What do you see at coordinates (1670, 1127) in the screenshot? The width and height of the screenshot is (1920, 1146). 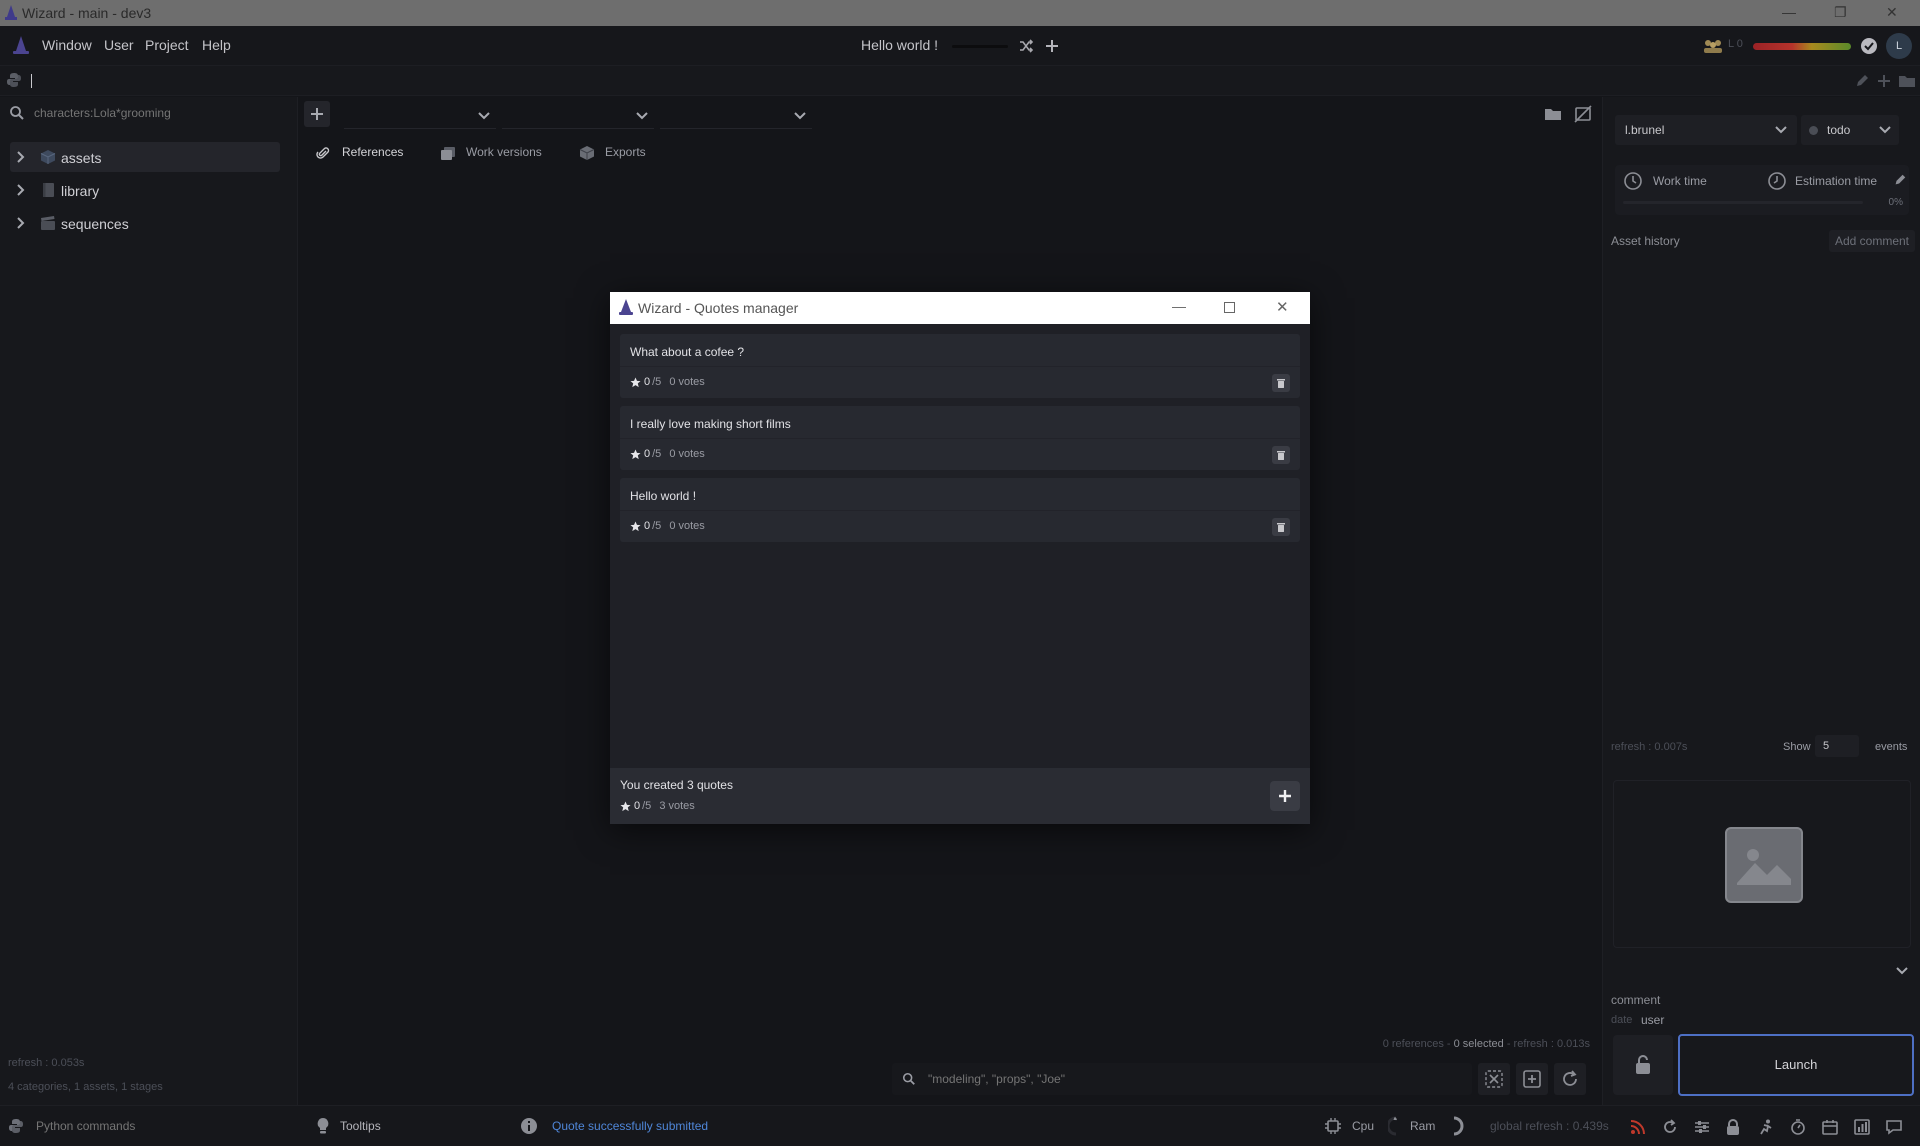 I see `reload-icon` at bounding box center [1670, 1127].